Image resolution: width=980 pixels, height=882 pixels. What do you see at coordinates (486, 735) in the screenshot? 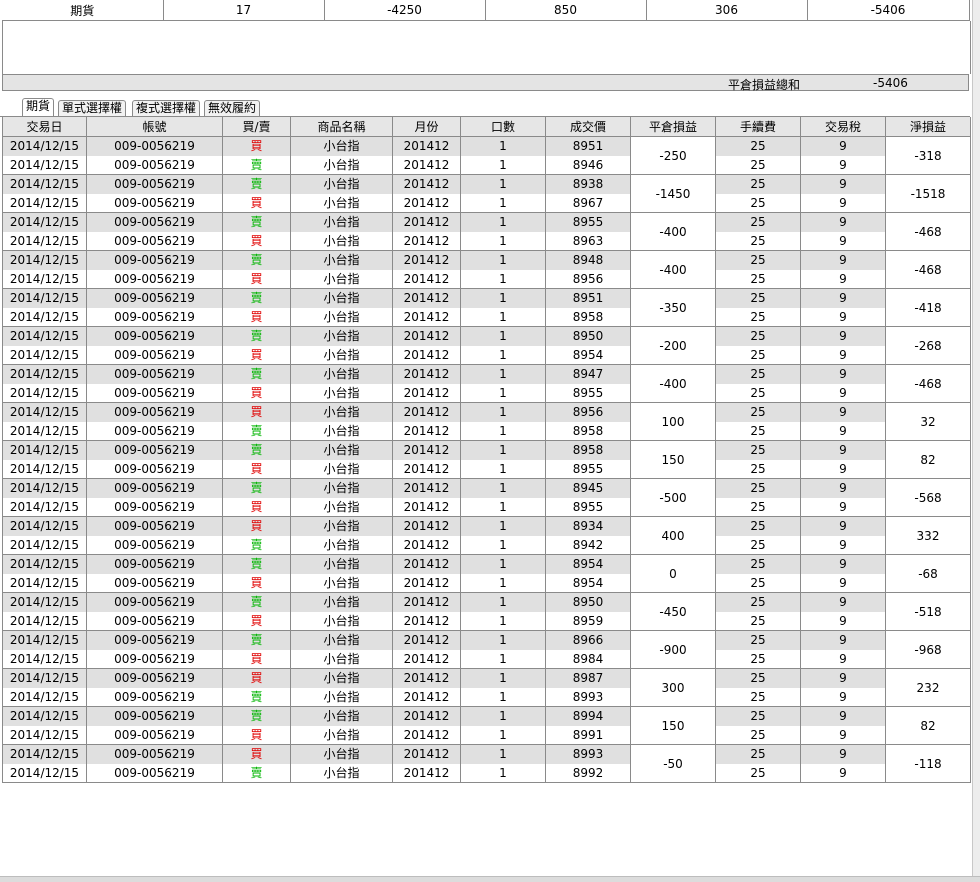
I see `table-row: 2014/12/15 009-0056219 買小台指 201412 1 8991 25 9` at bounding box center [486, 735].